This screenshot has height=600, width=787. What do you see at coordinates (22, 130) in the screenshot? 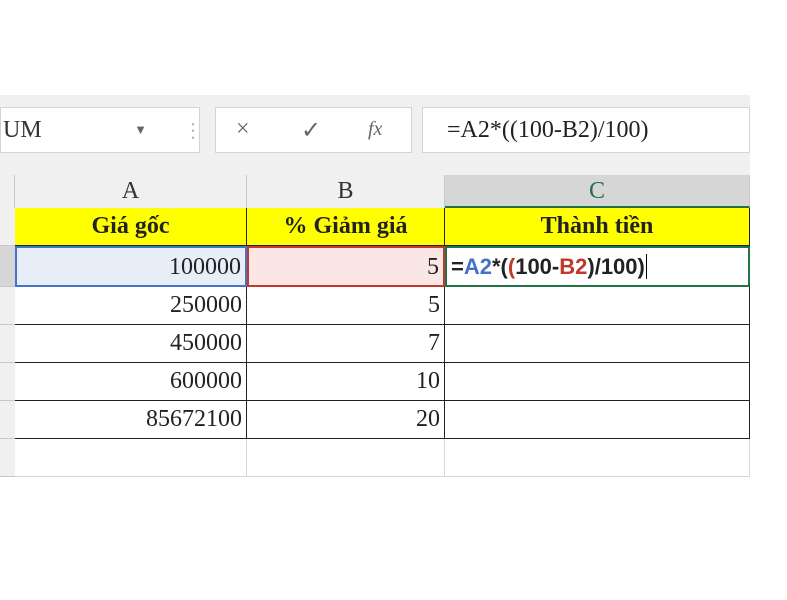
I see `name-box-value: UM` at bounding box center [22, 130].